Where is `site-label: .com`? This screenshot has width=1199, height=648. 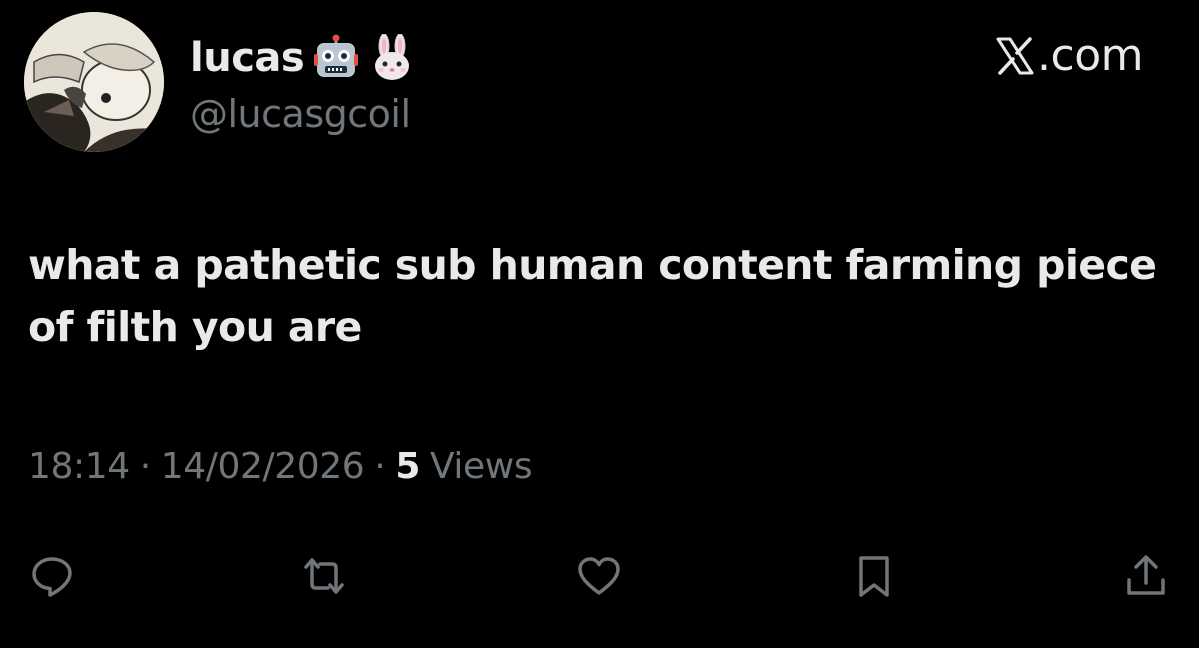
site-label: .com is located at coordinates (1069, 55).